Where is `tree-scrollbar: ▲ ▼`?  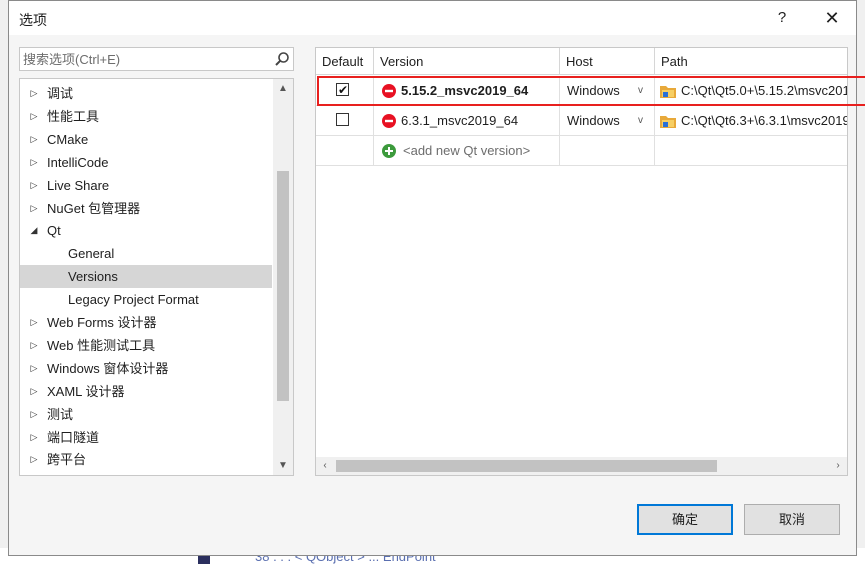
tree-scrollbar: ▲ ▼ is located at coordinates (283, 277).